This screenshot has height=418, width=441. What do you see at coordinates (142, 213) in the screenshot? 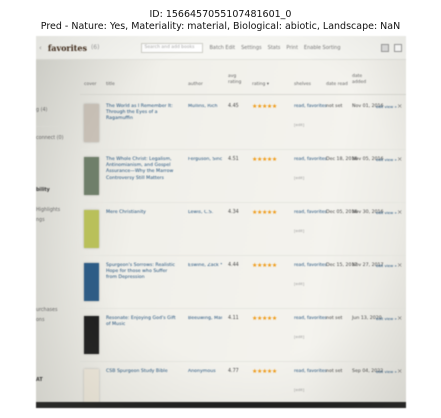
I see `book-title: Mere Christianity` at bounding box center [142, 213].